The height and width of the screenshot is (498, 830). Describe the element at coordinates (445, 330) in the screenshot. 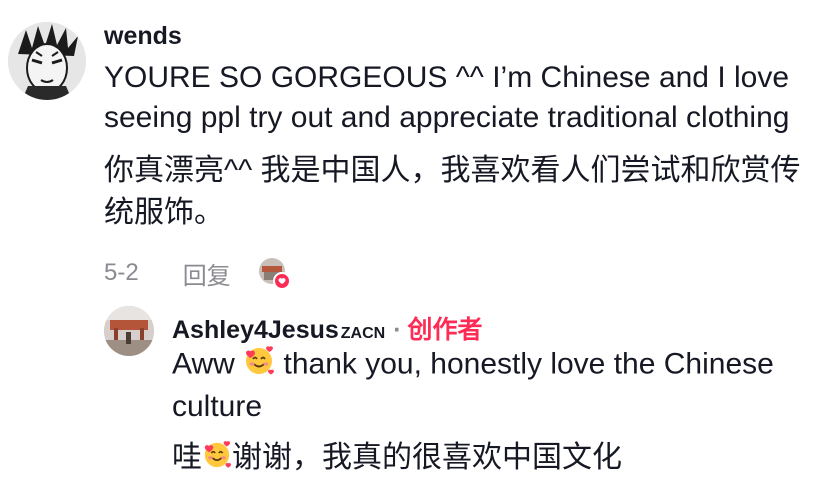

I see `creator-badge: 创作者` at that location.